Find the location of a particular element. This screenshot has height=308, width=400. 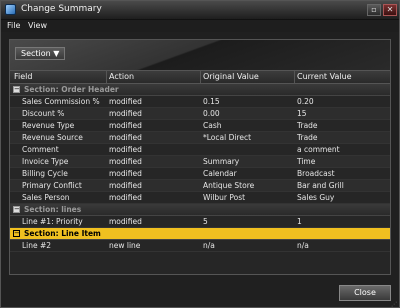

field-cell: Revenue Source is located at coordinates (52, 137).